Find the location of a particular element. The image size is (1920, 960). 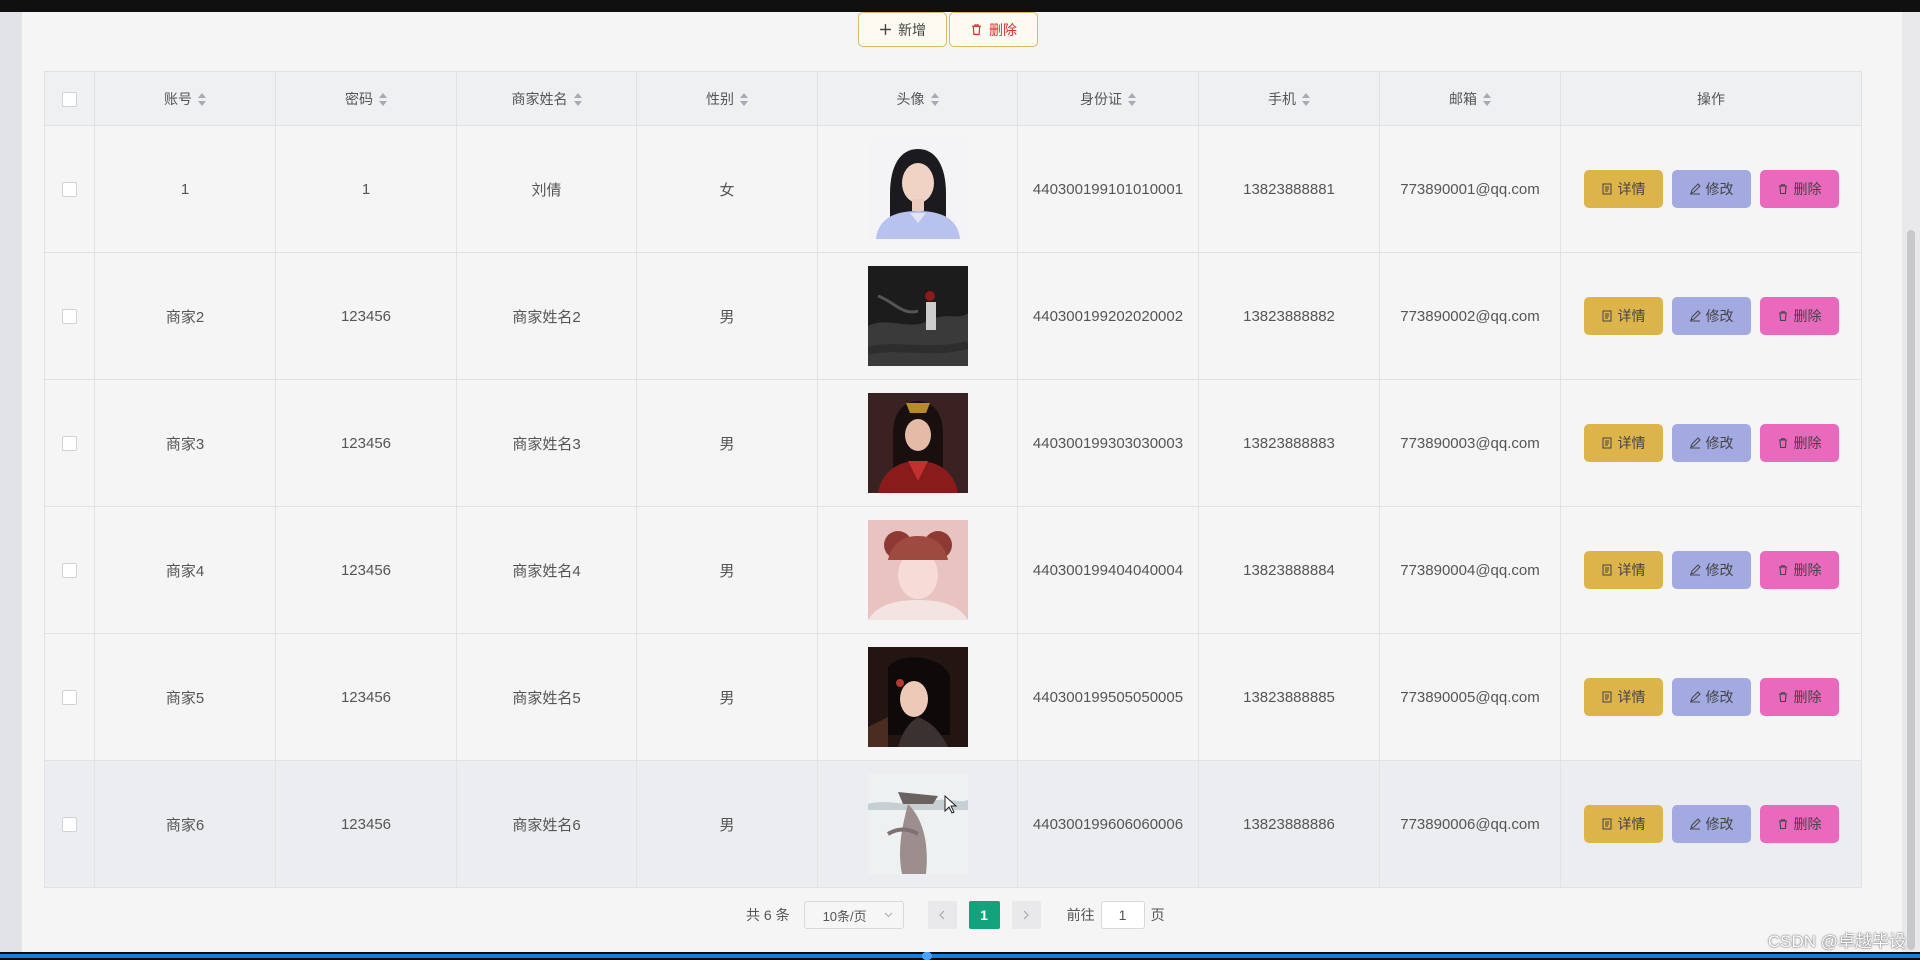

next-page-button is located at coordinates (1026, 915).